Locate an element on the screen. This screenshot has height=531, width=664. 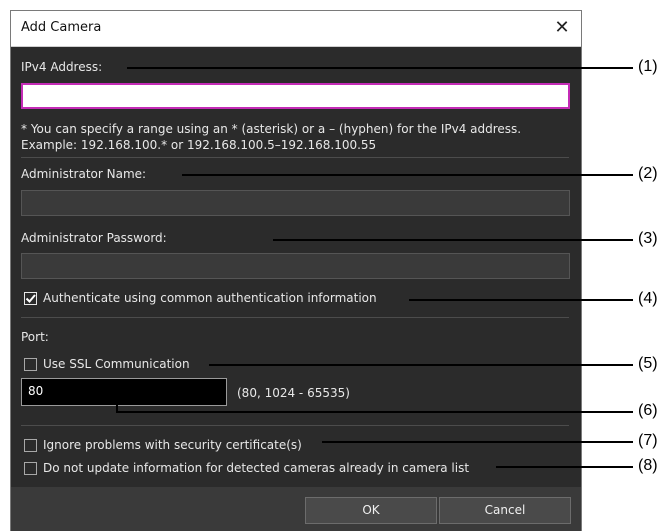
callout-1: (1) is located at coordinates (648, 66).